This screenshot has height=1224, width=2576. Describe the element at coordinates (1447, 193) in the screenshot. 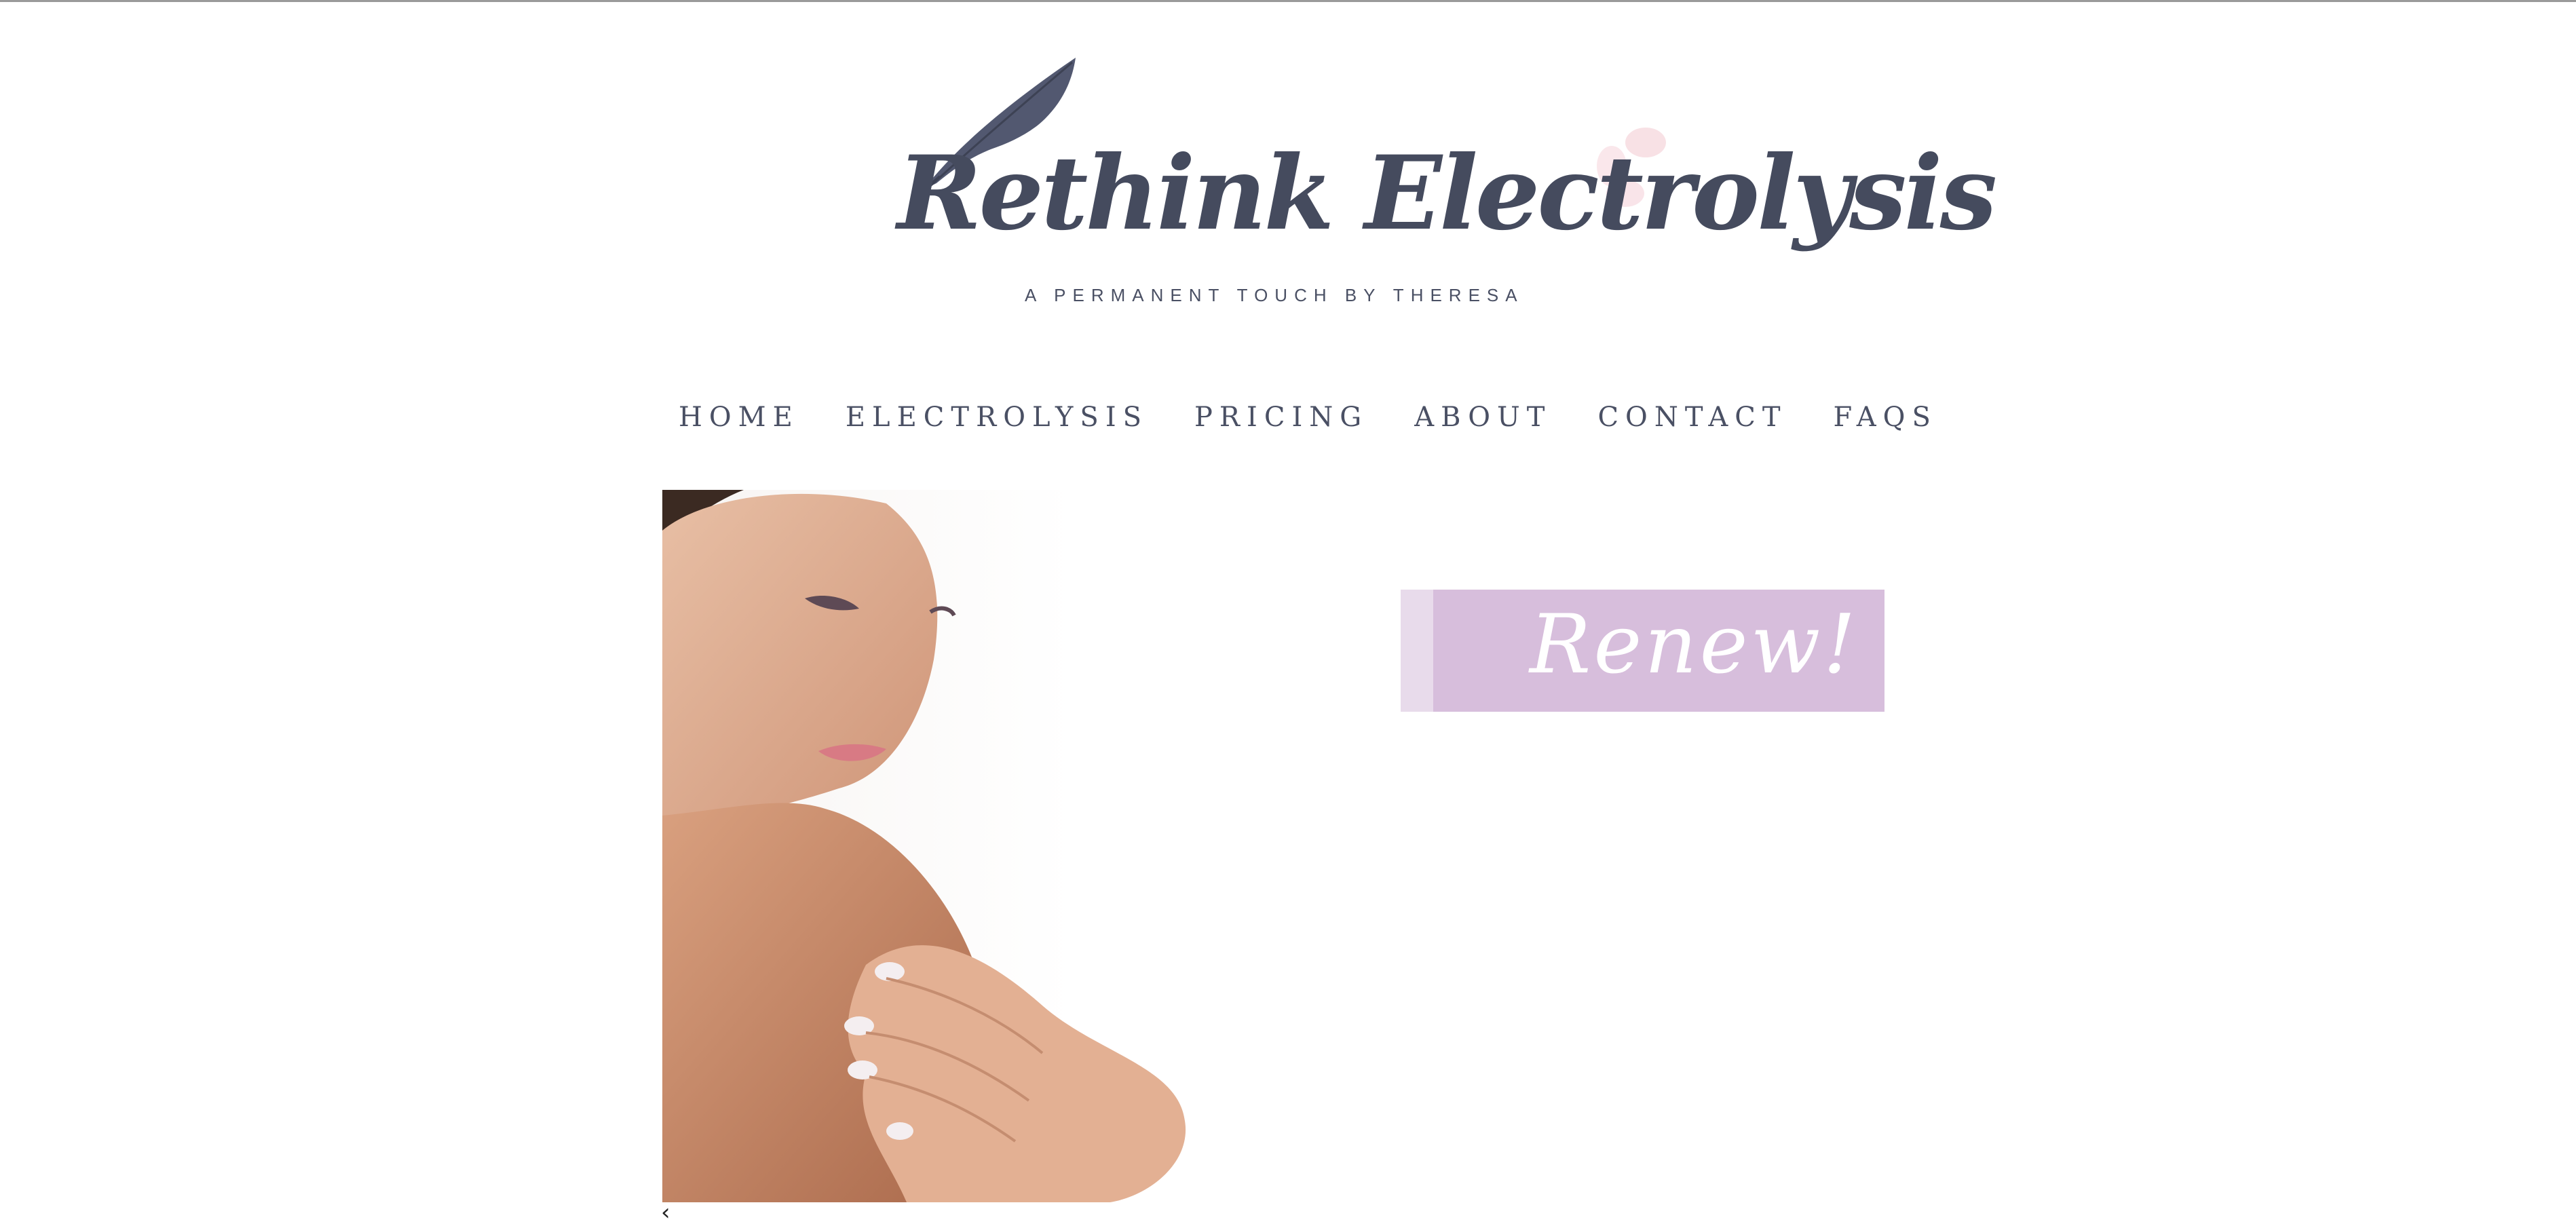

I see `logo-title: Rethink Electrolysis` at that location.